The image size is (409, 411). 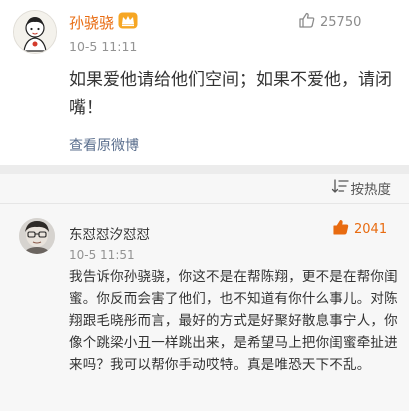 I want to click on post-timestamp: 10-5 11:11, so click(x=103, y=46).